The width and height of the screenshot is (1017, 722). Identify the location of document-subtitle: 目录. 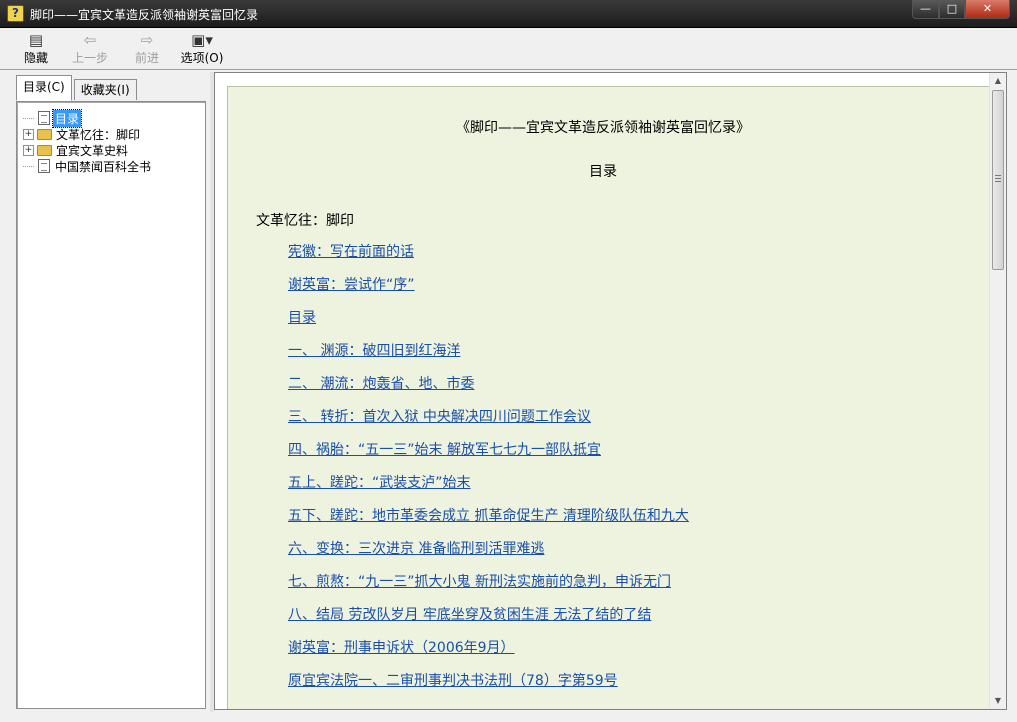
(603, 172).